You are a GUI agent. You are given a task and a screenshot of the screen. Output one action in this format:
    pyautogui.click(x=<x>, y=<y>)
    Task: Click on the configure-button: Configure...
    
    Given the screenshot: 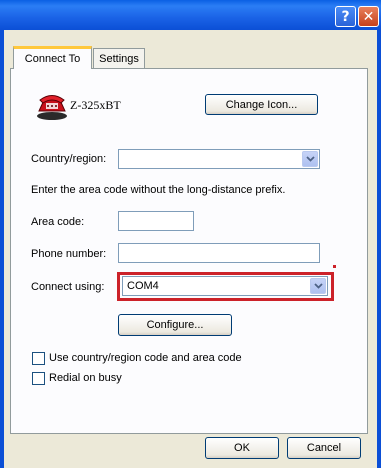 What is the action you would take?
    pyautogui.click(x=175, y=325)
    